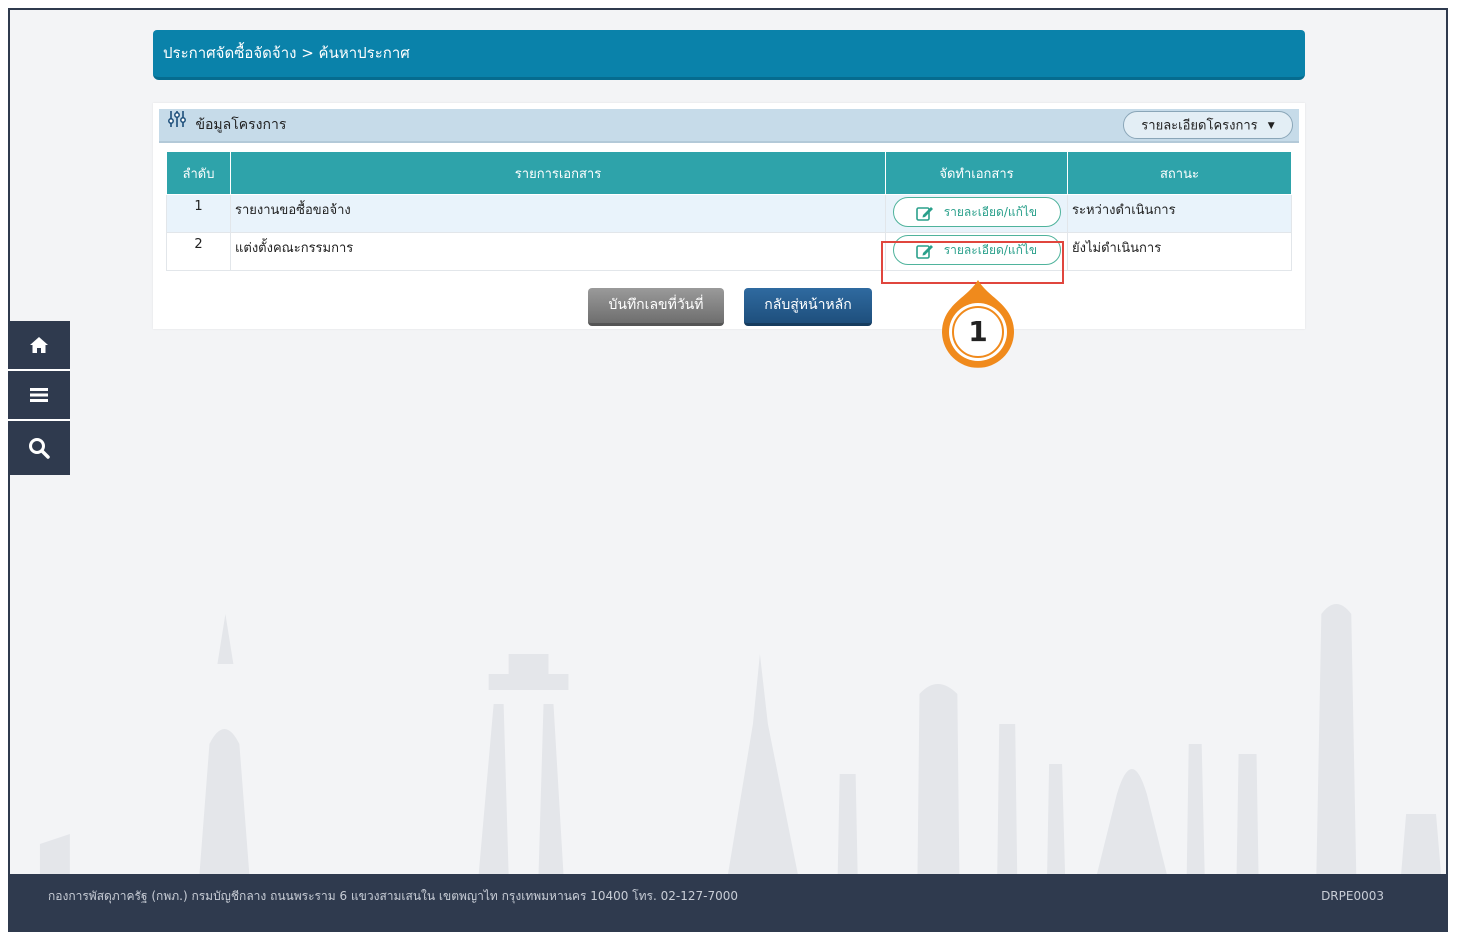  What do you see at coordinates (729, 55) in the screenshot?
I see `page-breadcrumb: ประกาศจัดซื้อจัดจ้าง > ค้นหาประกาศ` at bounding box center [729, 55].